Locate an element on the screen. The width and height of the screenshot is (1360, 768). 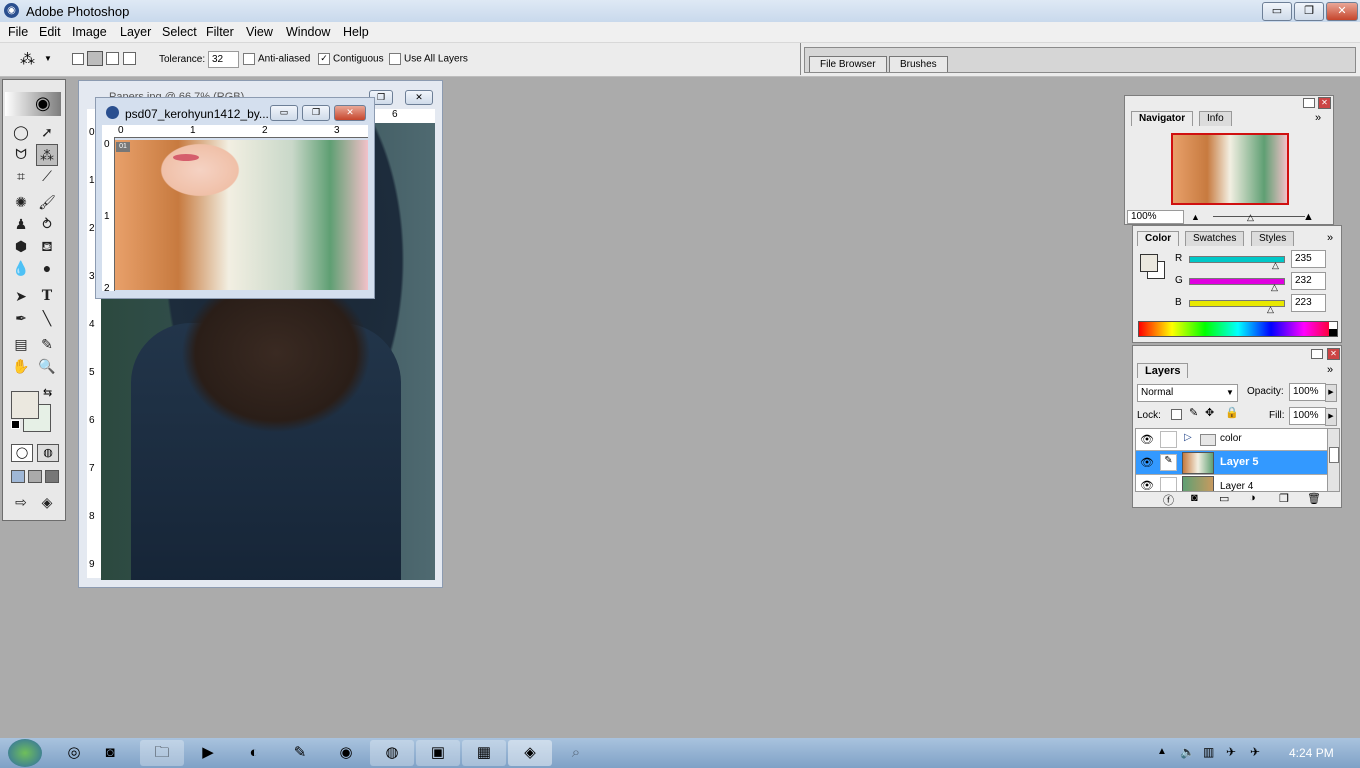
lock-brush-icon: ✎ is located at coordinates (1193, 412).